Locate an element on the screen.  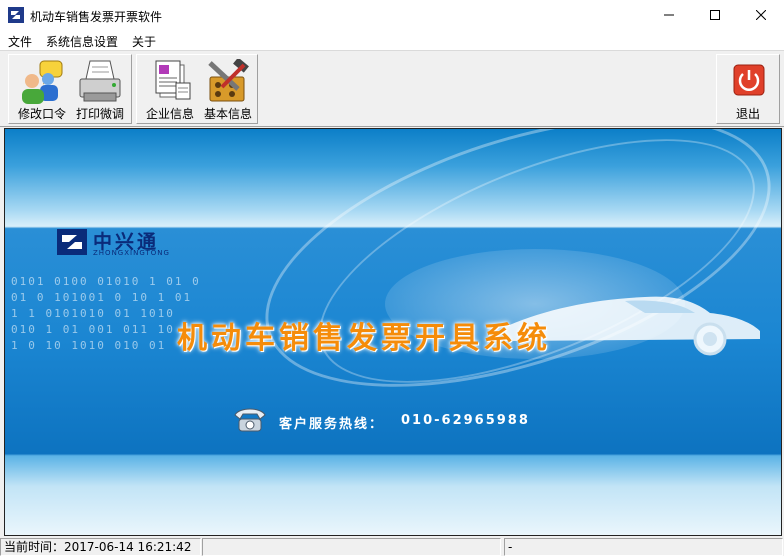
minimize-button is located at coordinates (669, 15).